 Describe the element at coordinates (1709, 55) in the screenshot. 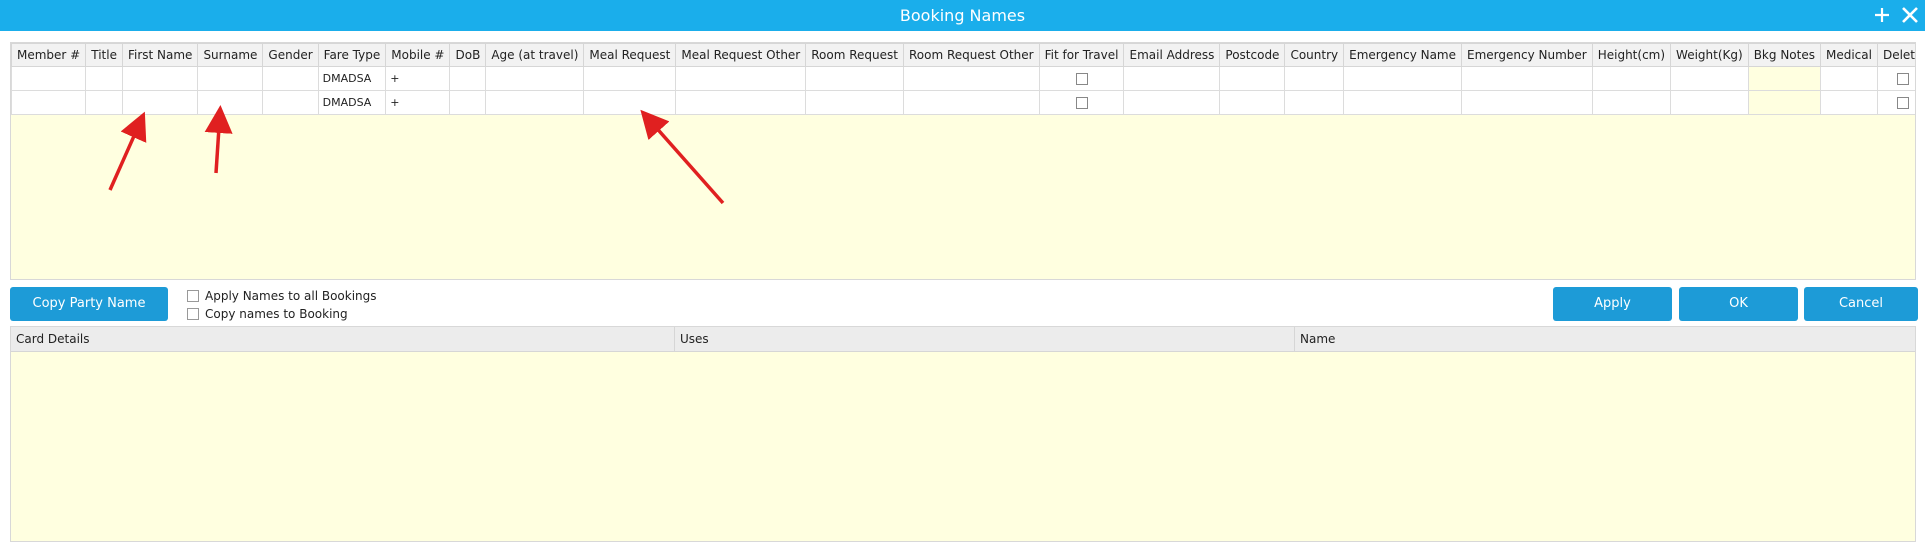

I see `col-weight: Weight(Kg)` at that location.